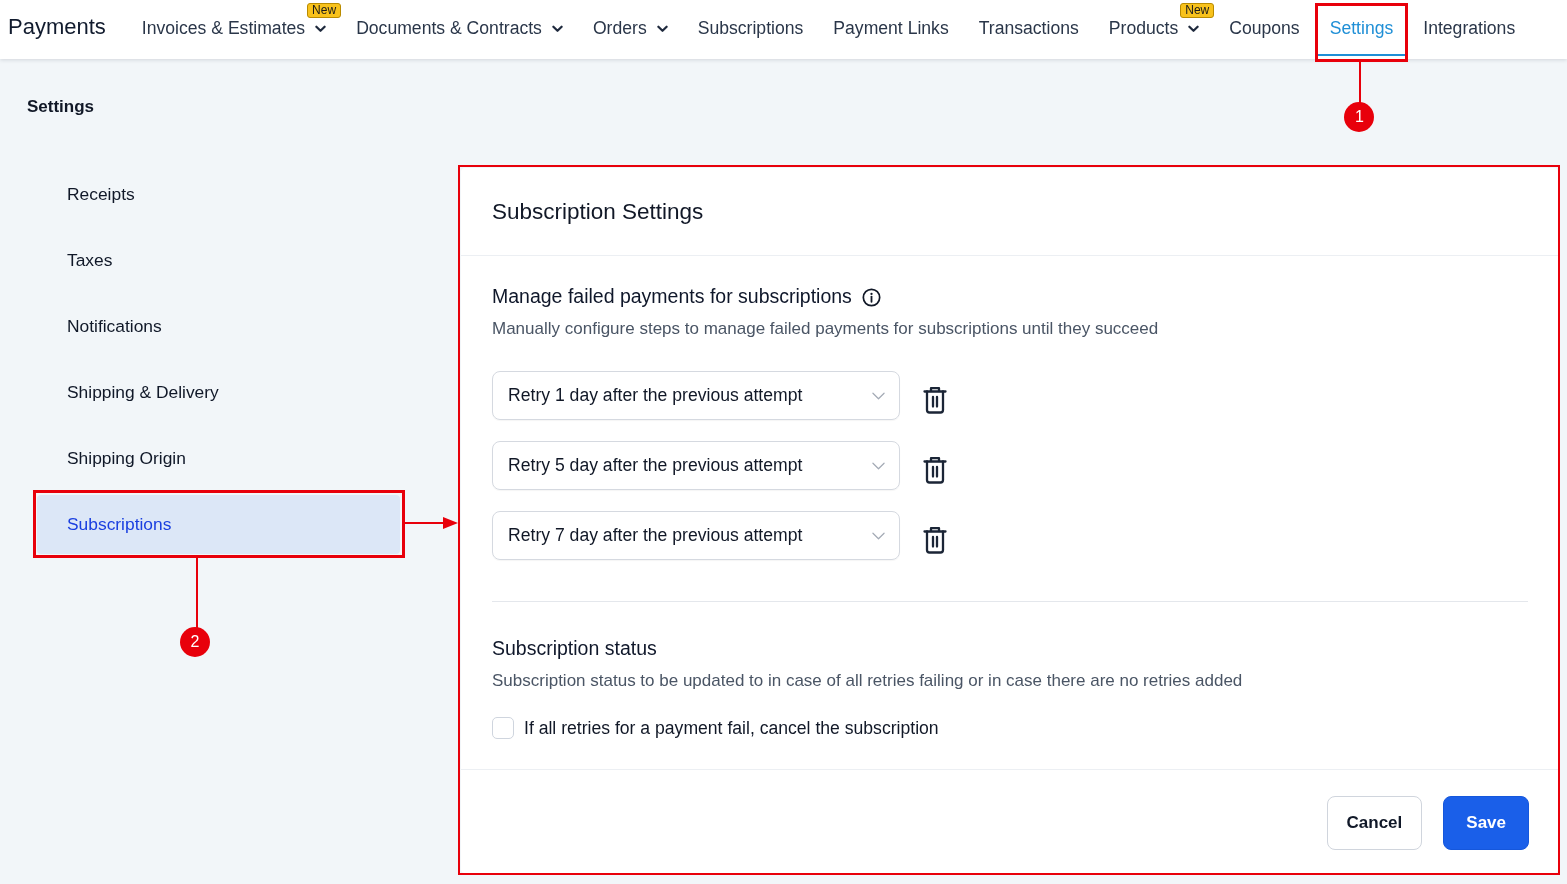  Describe the element at coordinates (218, 392) in the screenshot. I see `sidebar-item: Shipping & Delivery` at that location.